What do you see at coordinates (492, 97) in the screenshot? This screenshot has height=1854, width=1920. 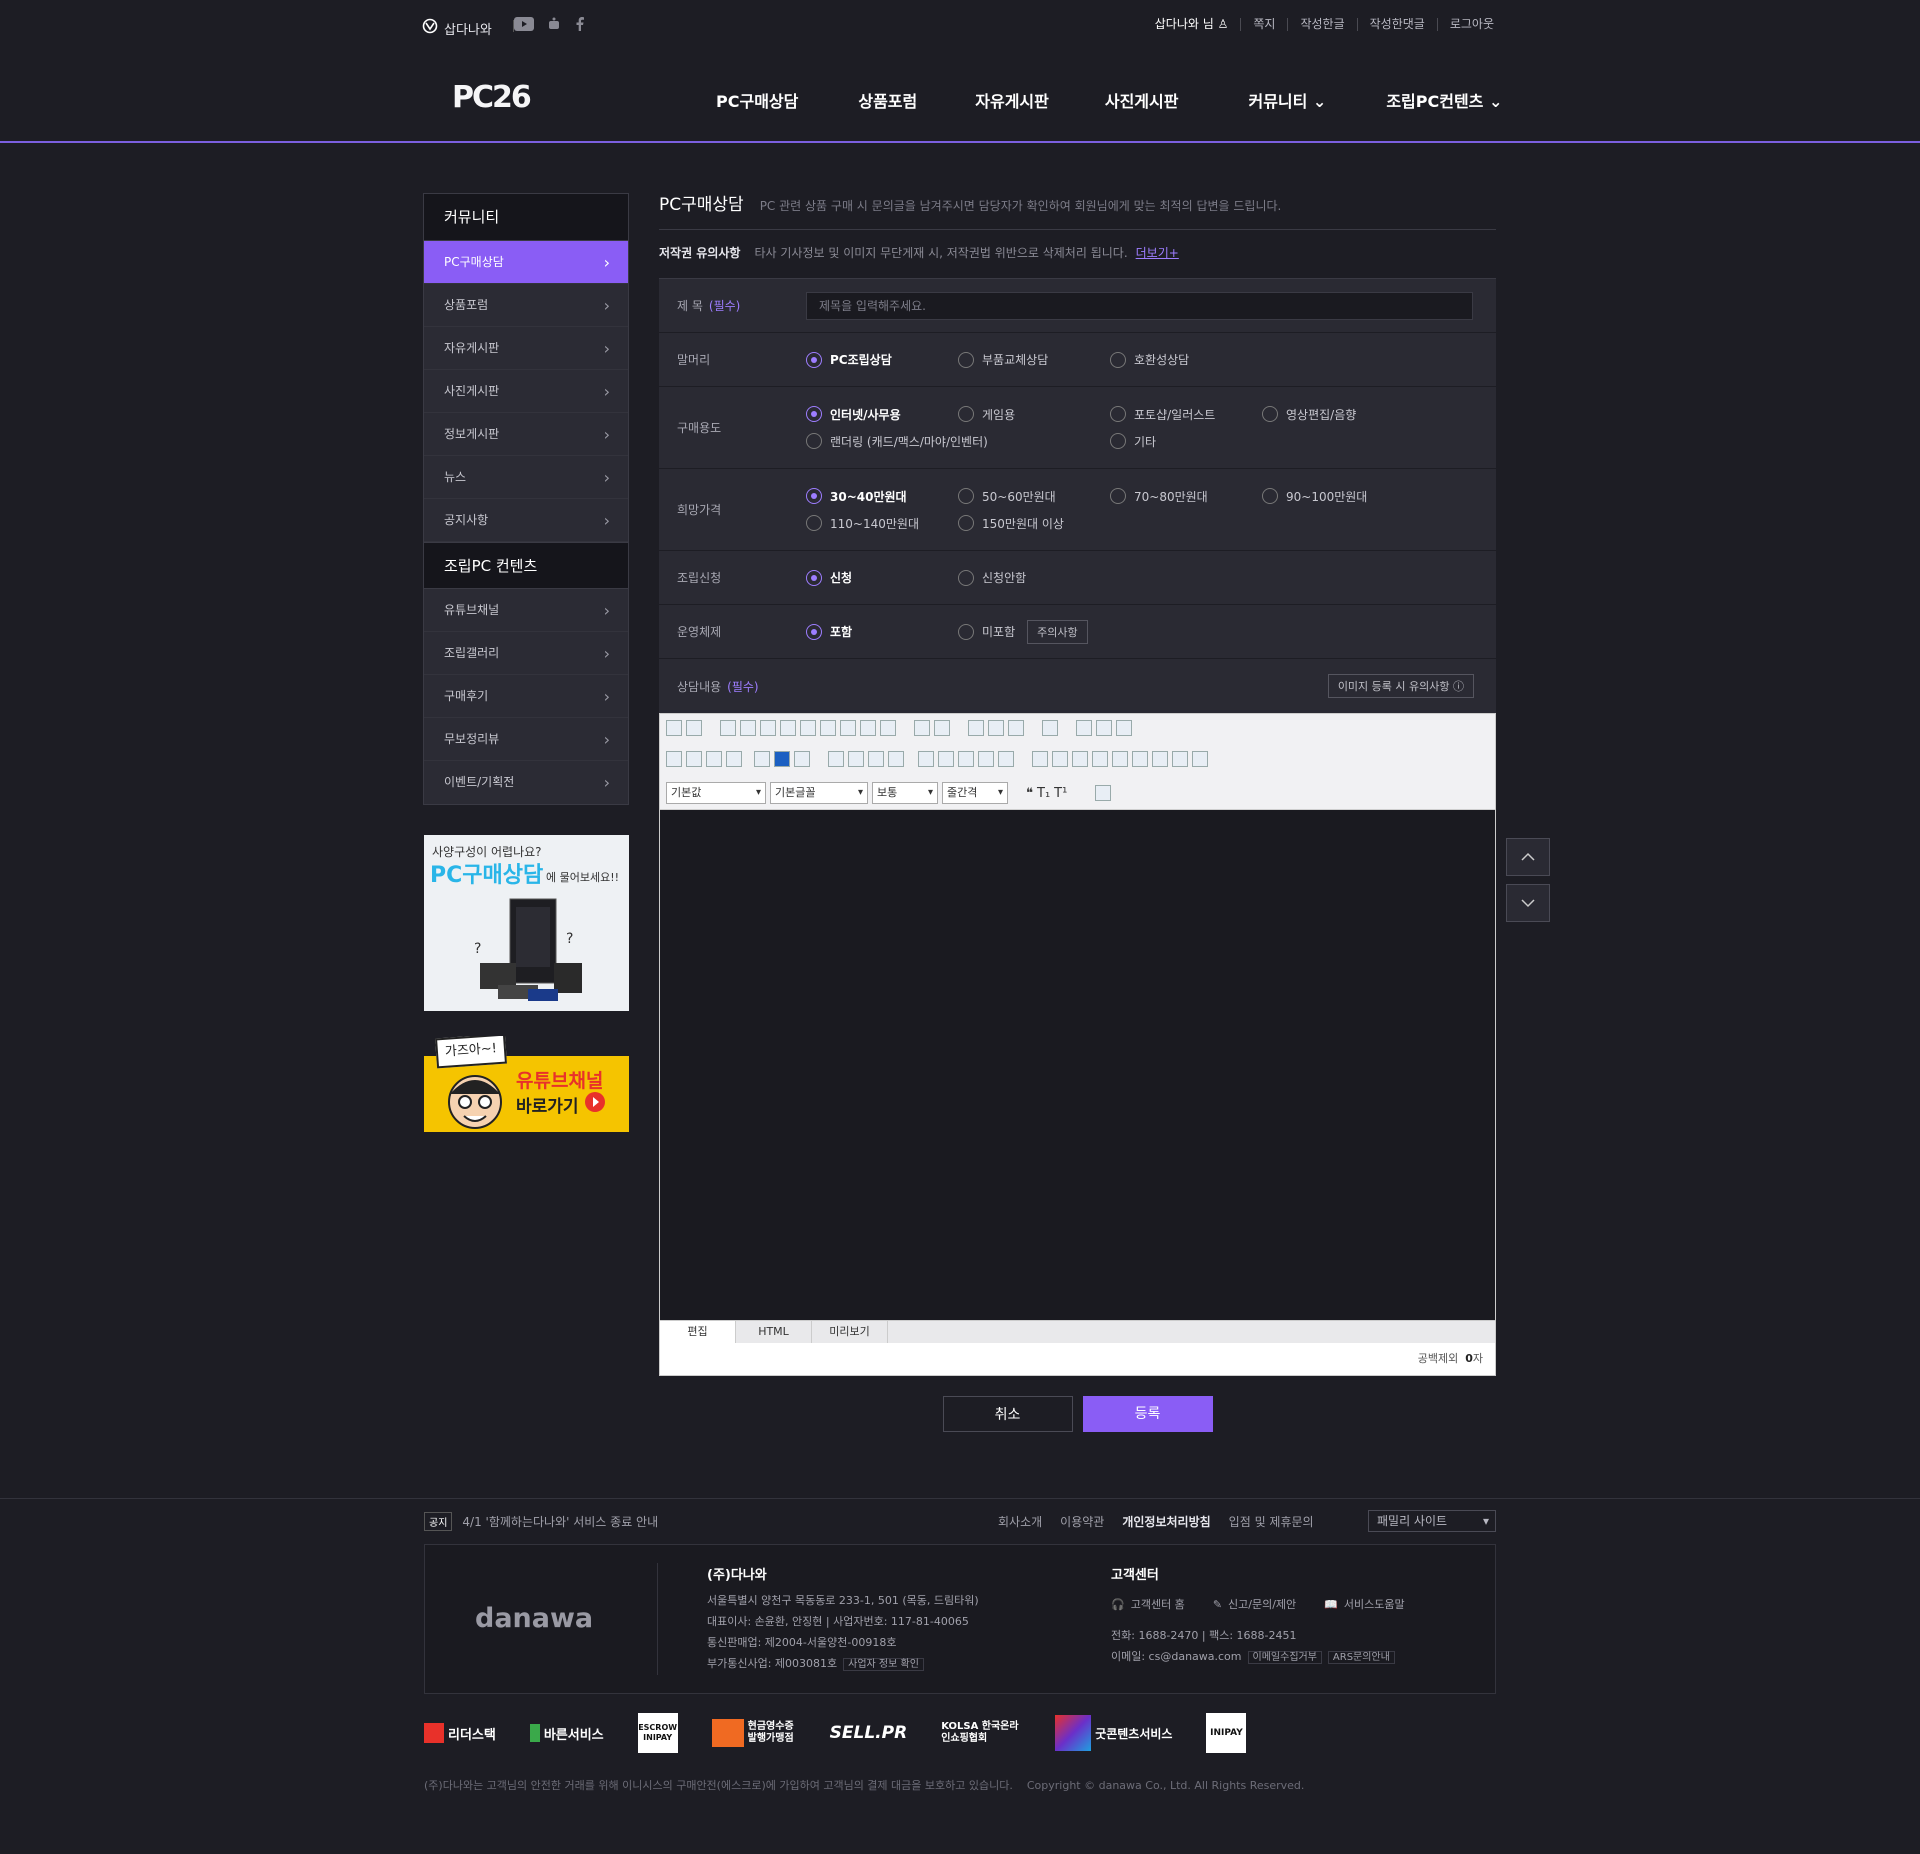 I see `site-logo: PC26` at bounding box center [492, 97].